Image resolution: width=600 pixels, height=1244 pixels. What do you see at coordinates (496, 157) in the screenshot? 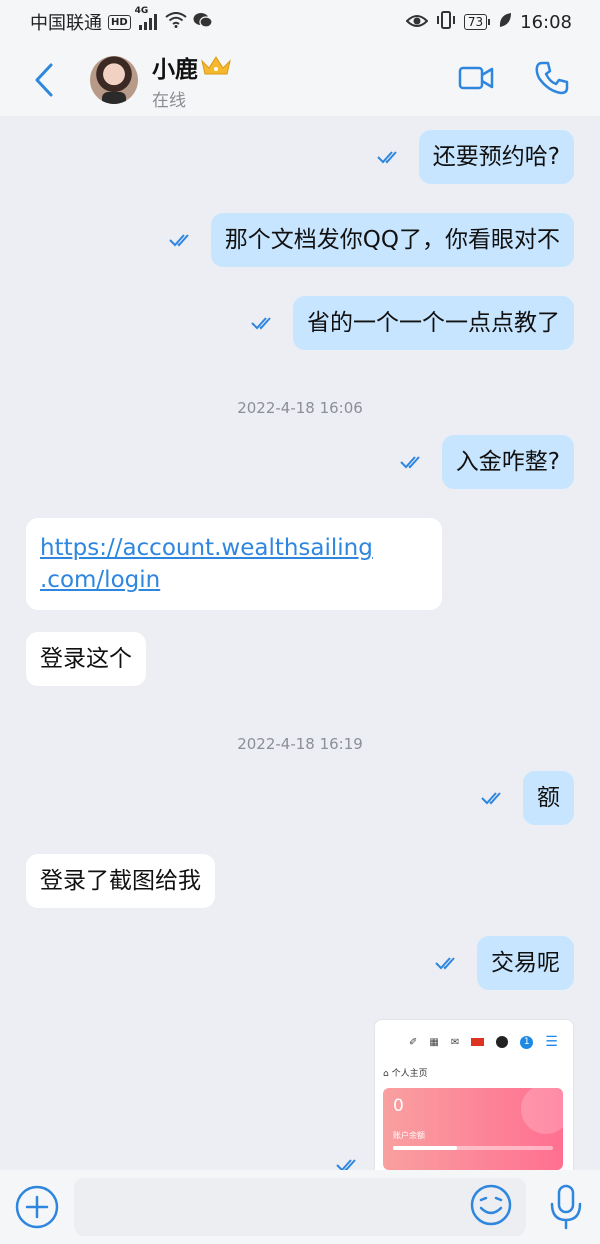
I see `message-bubble: 还要预约哈?` at bounding box center [496, 157].